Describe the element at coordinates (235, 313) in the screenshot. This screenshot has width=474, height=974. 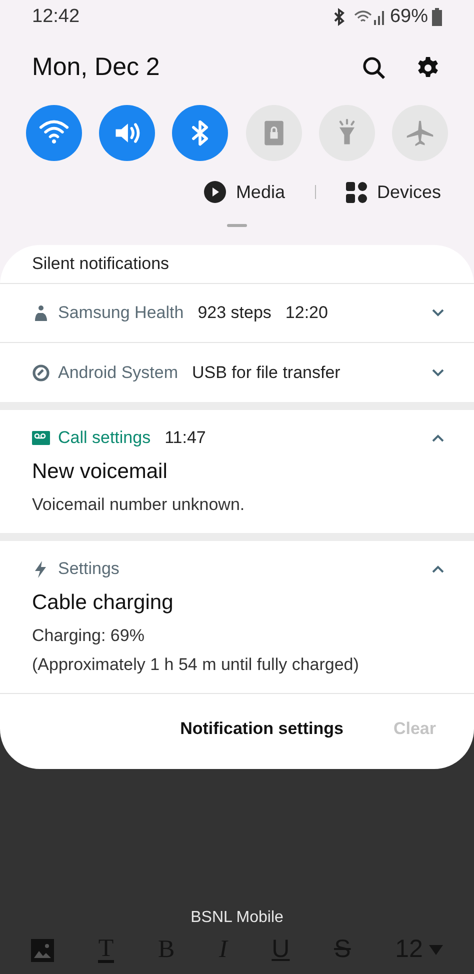
I see `notification-text: 923 steps` at that location.